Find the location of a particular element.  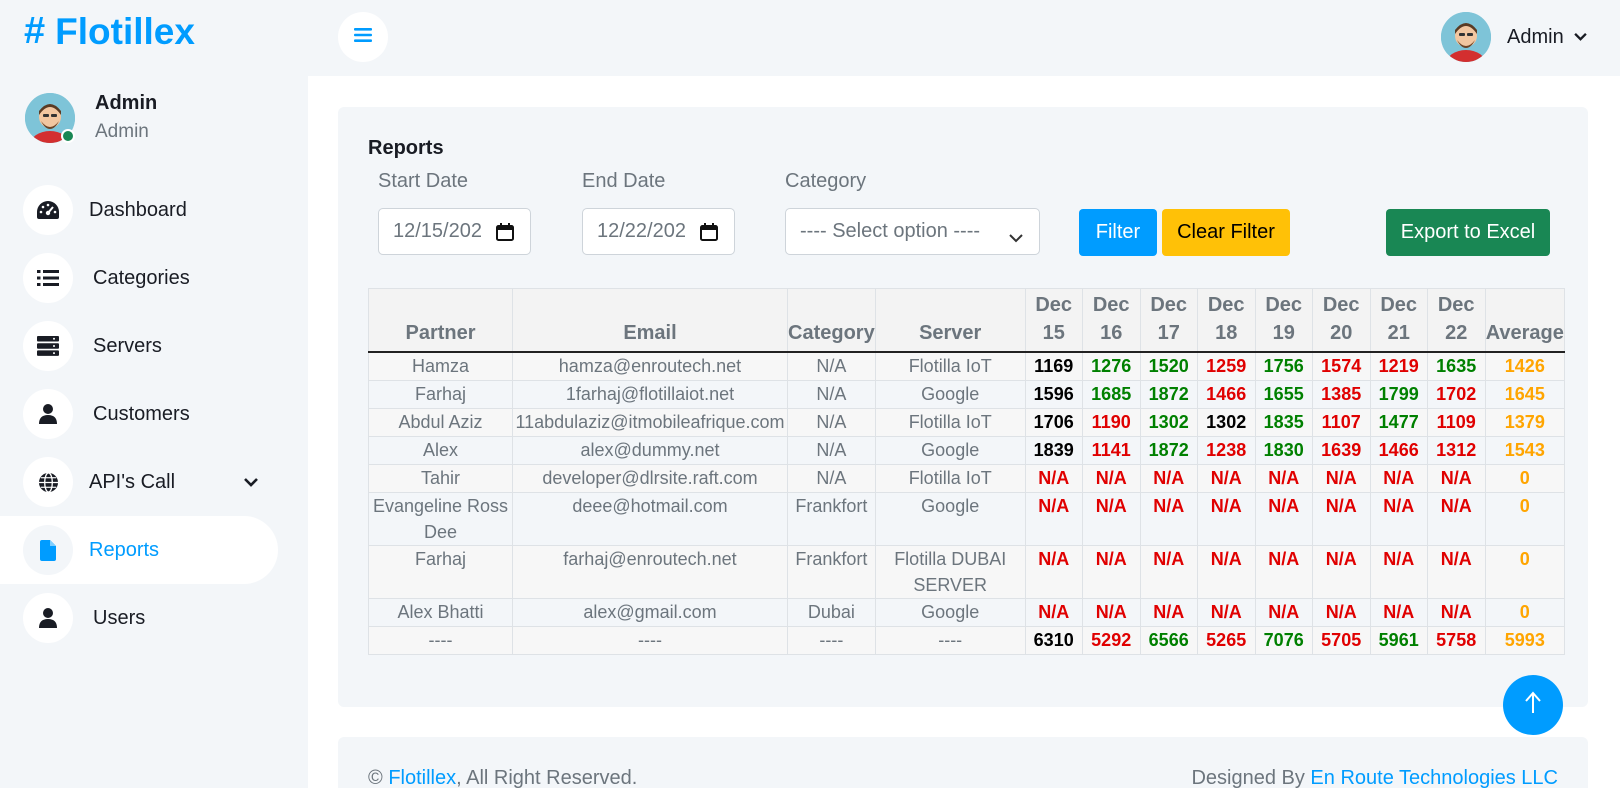

column-header: Dec 20 is located at coordinates (1341, 320).